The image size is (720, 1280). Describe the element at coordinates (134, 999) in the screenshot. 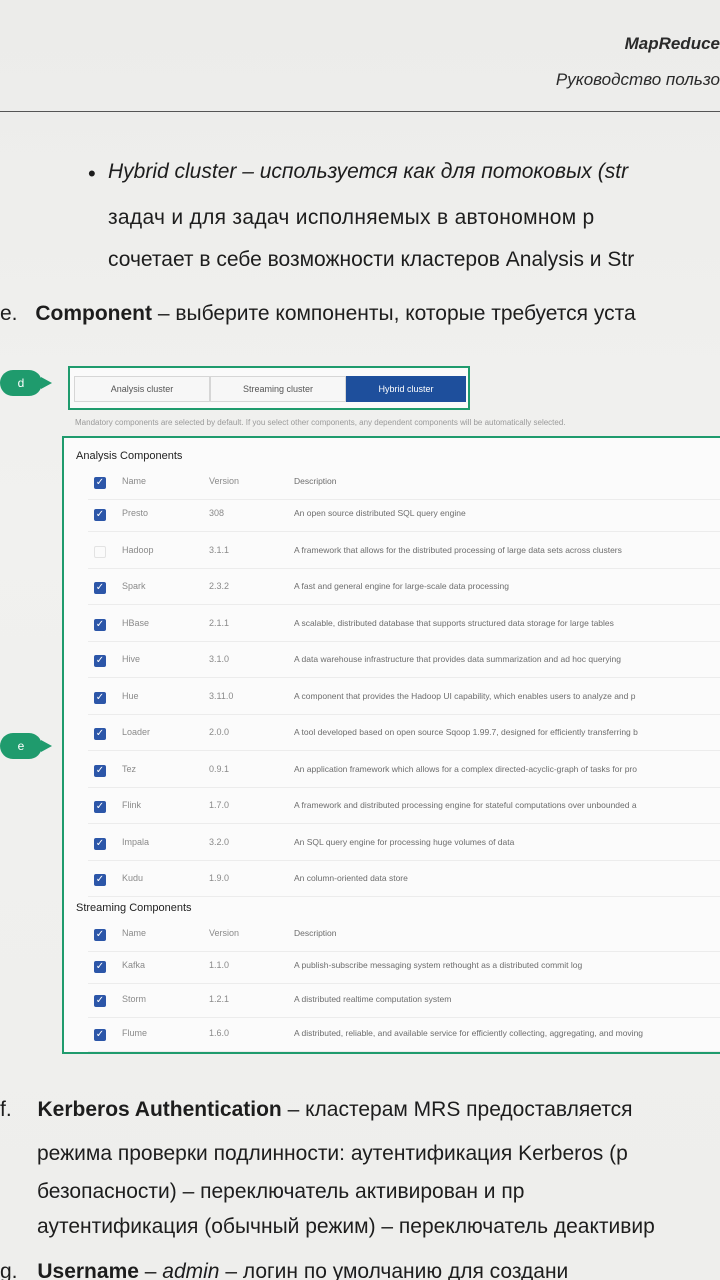

I see `component-name: Storm` at that location.